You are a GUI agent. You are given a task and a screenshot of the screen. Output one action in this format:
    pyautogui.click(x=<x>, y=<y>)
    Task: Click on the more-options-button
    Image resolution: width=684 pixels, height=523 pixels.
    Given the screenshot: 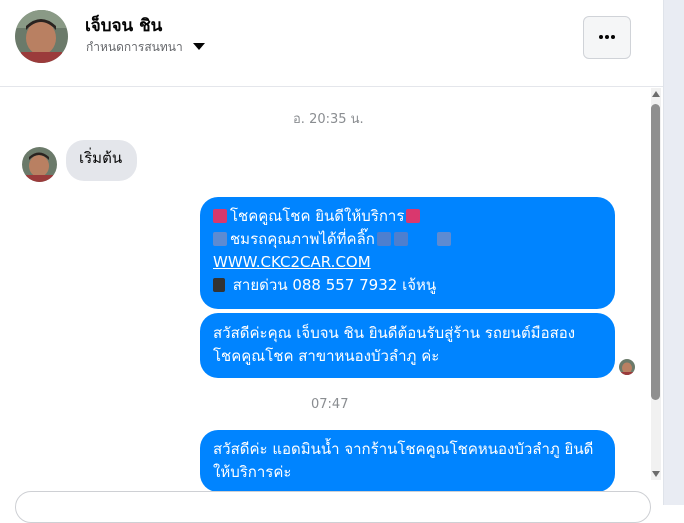 What is the action you would take?
    pyautogui.click(x=607, y=37)
    